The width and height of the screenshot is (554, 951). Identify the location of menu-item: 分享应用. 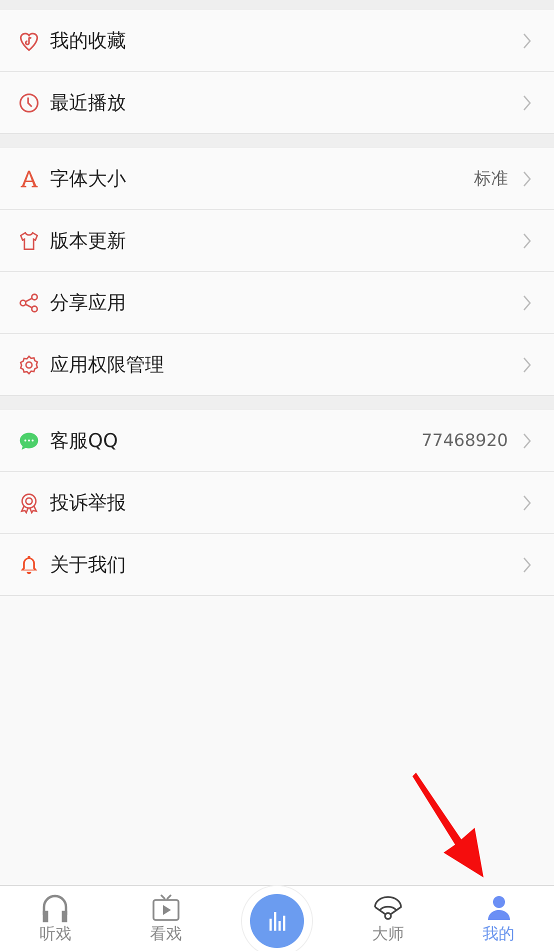
(277, 303).